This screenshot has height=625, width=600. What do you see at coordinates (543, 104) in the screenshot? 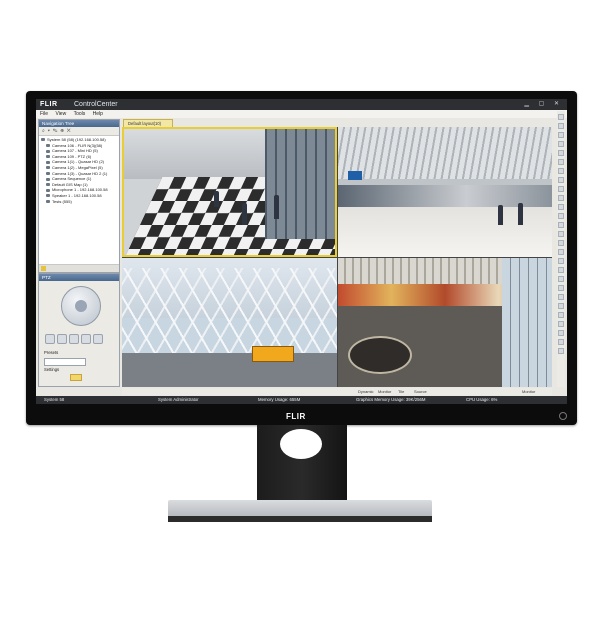
I see `window-controls: ▁ ▢ ✕` at bounding box center [543, 104].